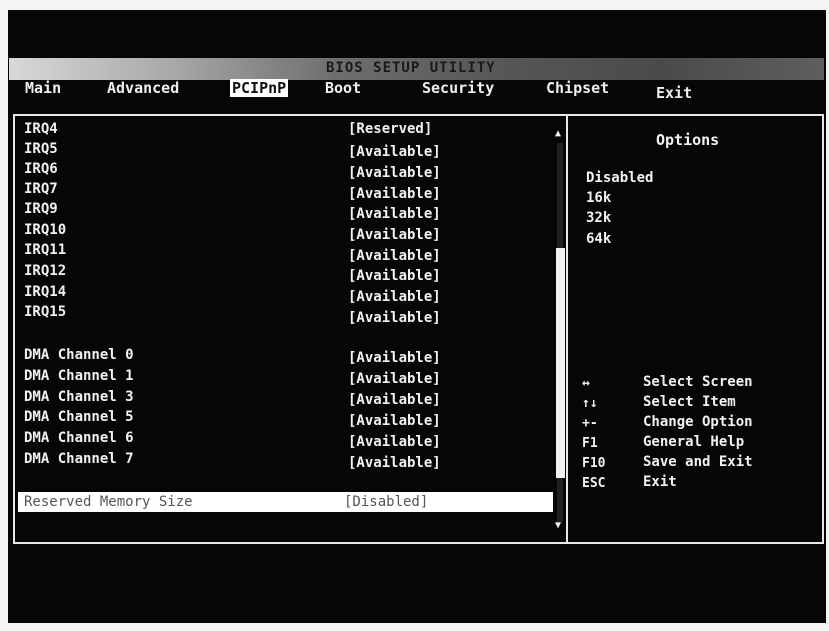  Describe the element at coordinates (394, 256) in the screenshot. I see `setting-value-irq11: [Available]` at that location.